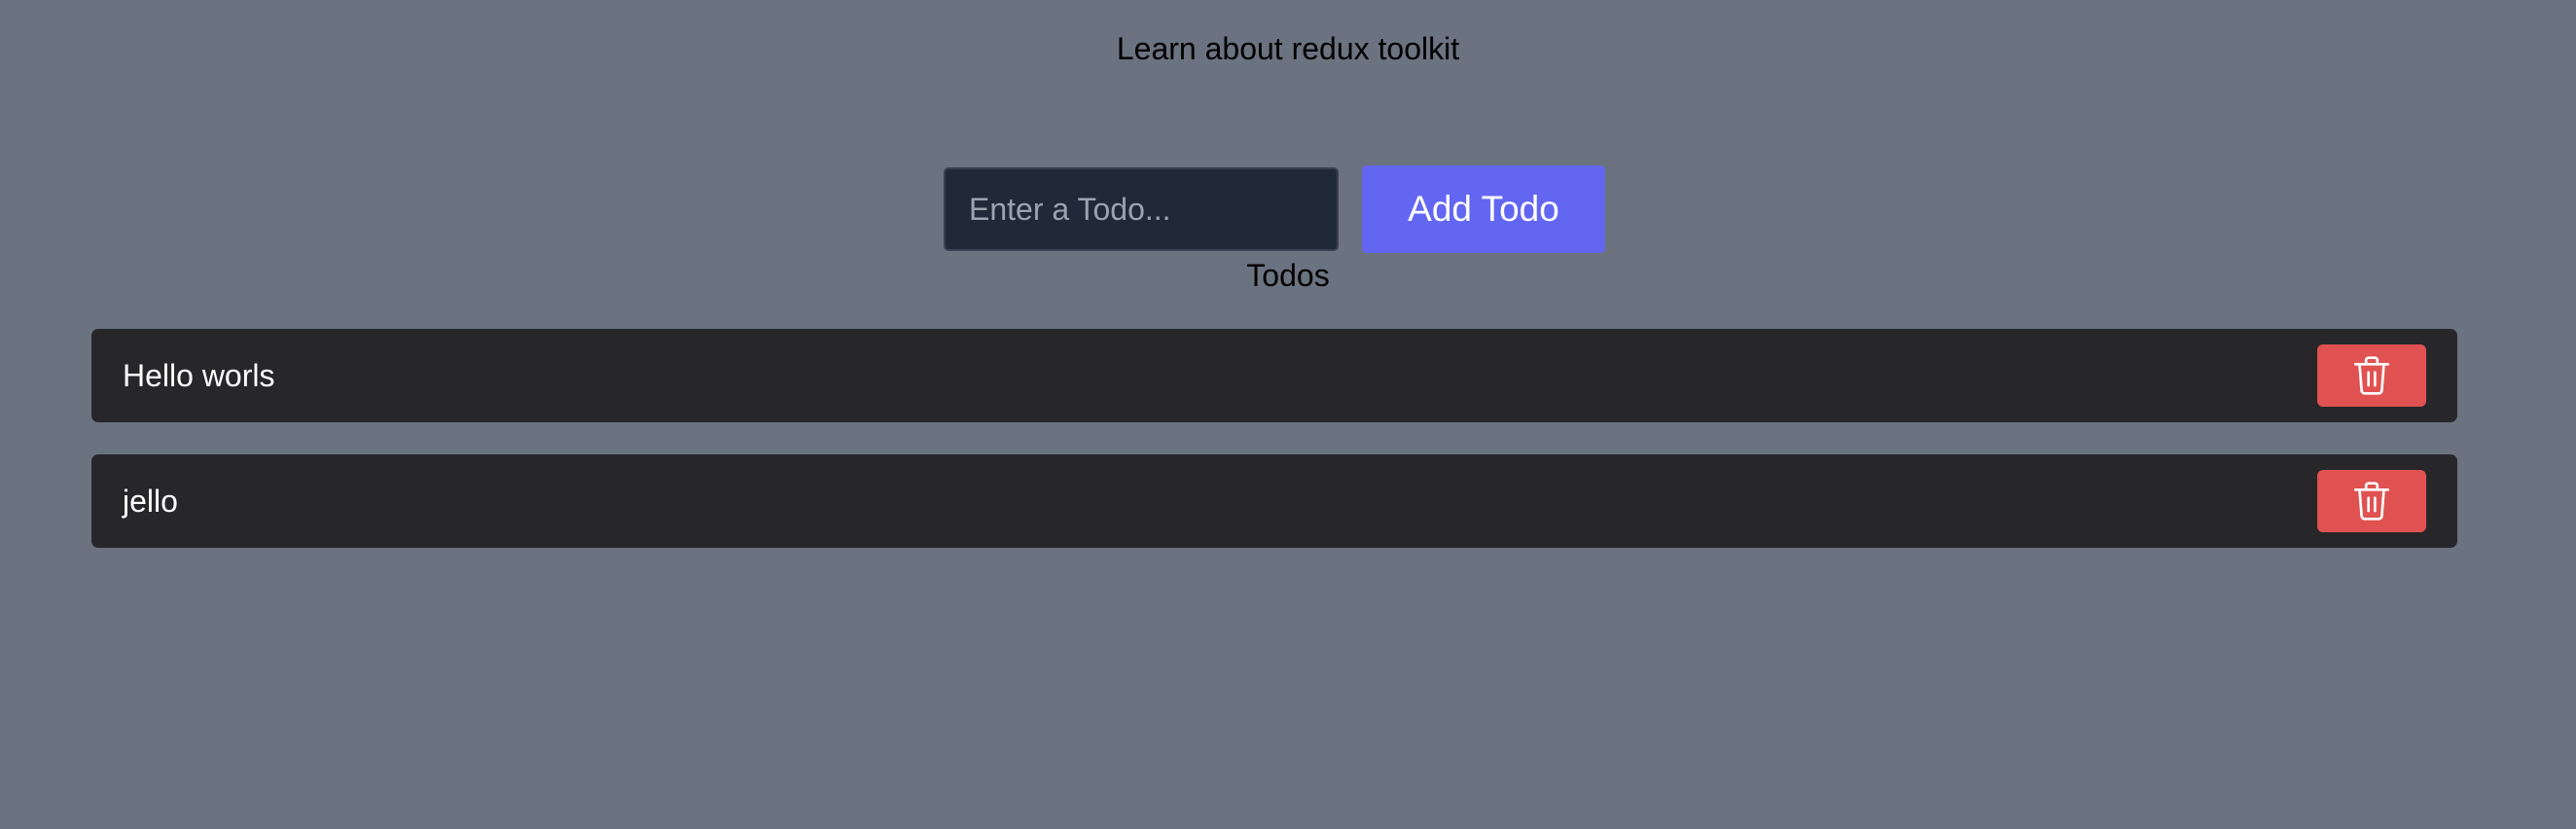 The image size is (2576, 829). I want to click on todos-heading: Todos, so click(1288, 275).